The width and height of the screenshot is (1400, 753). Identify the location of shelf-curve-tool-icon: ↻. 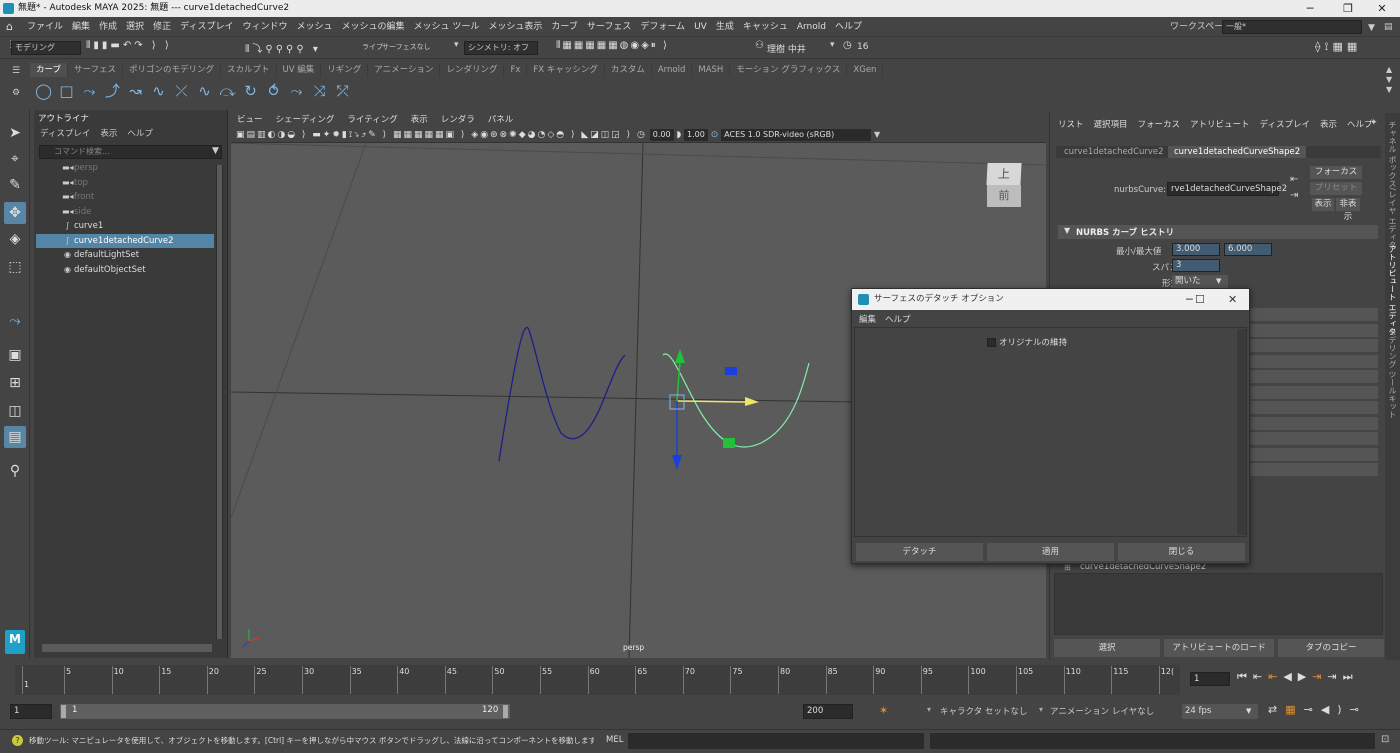
(250, 91).